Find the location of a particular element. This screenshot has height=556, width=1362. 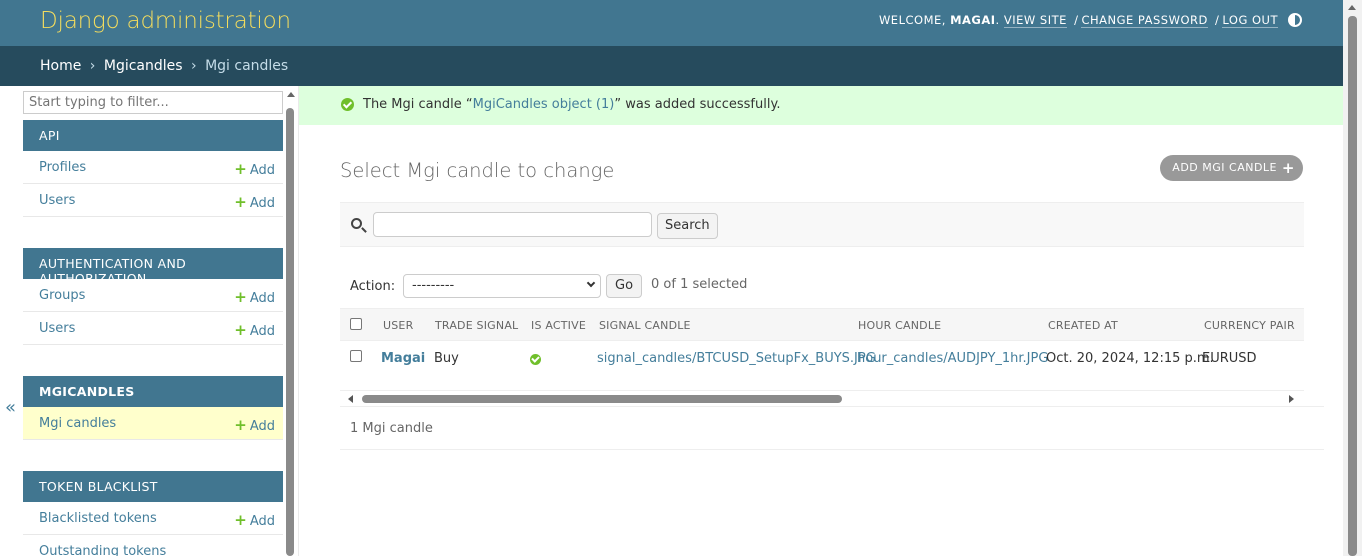

search-button: Search is located at coordinates (687, 226).